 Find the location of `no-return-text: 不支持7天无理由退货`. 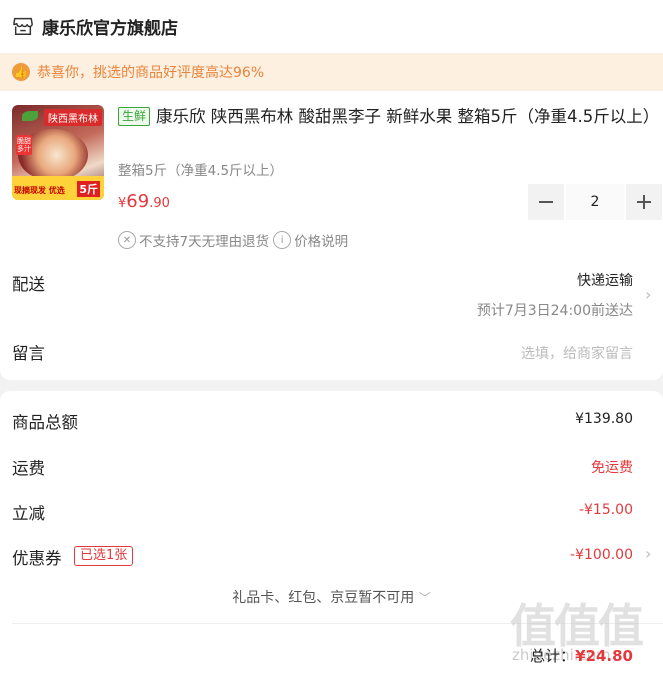

no-return-text: 不支持7天无理由退货 is located at coordinates (204, 242).